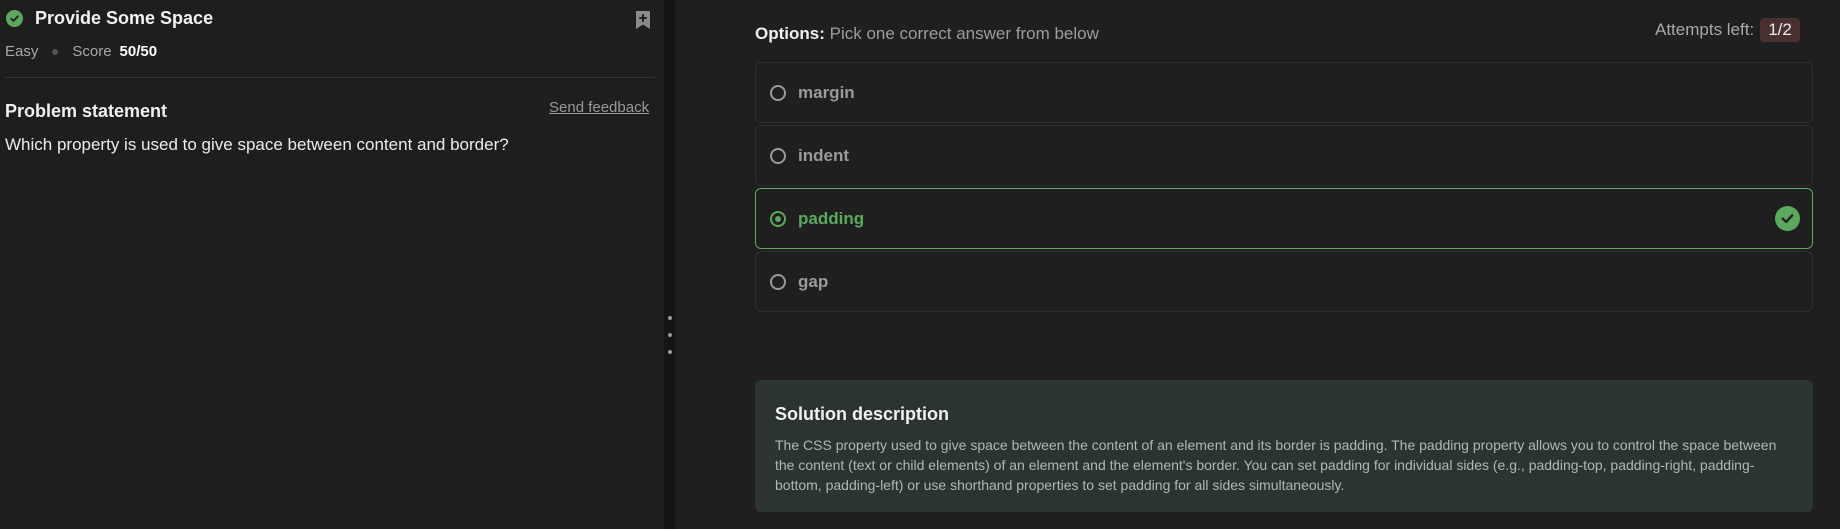 This screenshot has height=529, width=1840. I want to click on send-feedback-link: Send feedback, so click(599, 107).